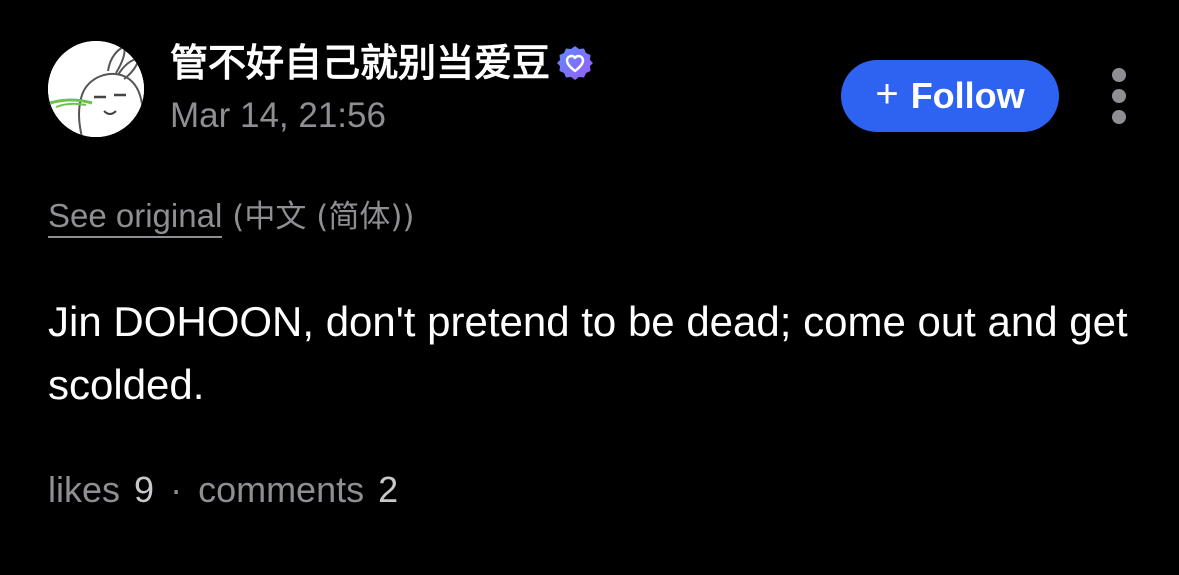 The height and width of the screenshot is (575, 1179). What do you see at coordinates (281, 490) in the screenshot?
I see `comments-label: comments` at bounding box center [281, 490].